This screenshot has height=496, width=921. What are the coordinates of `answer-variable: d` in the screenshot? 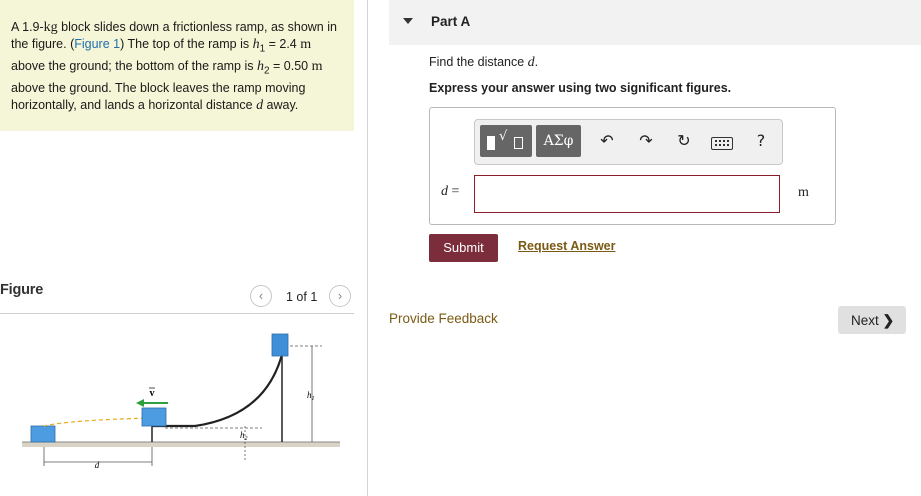 It's located at (444, 191).